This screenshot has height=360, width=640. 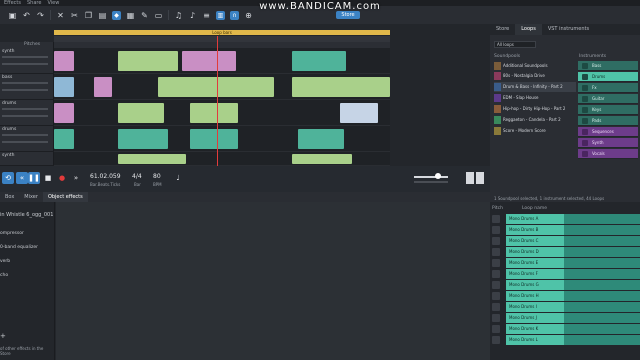 I want to click on instrument-drums: Drums, so click(x=608, y=77).